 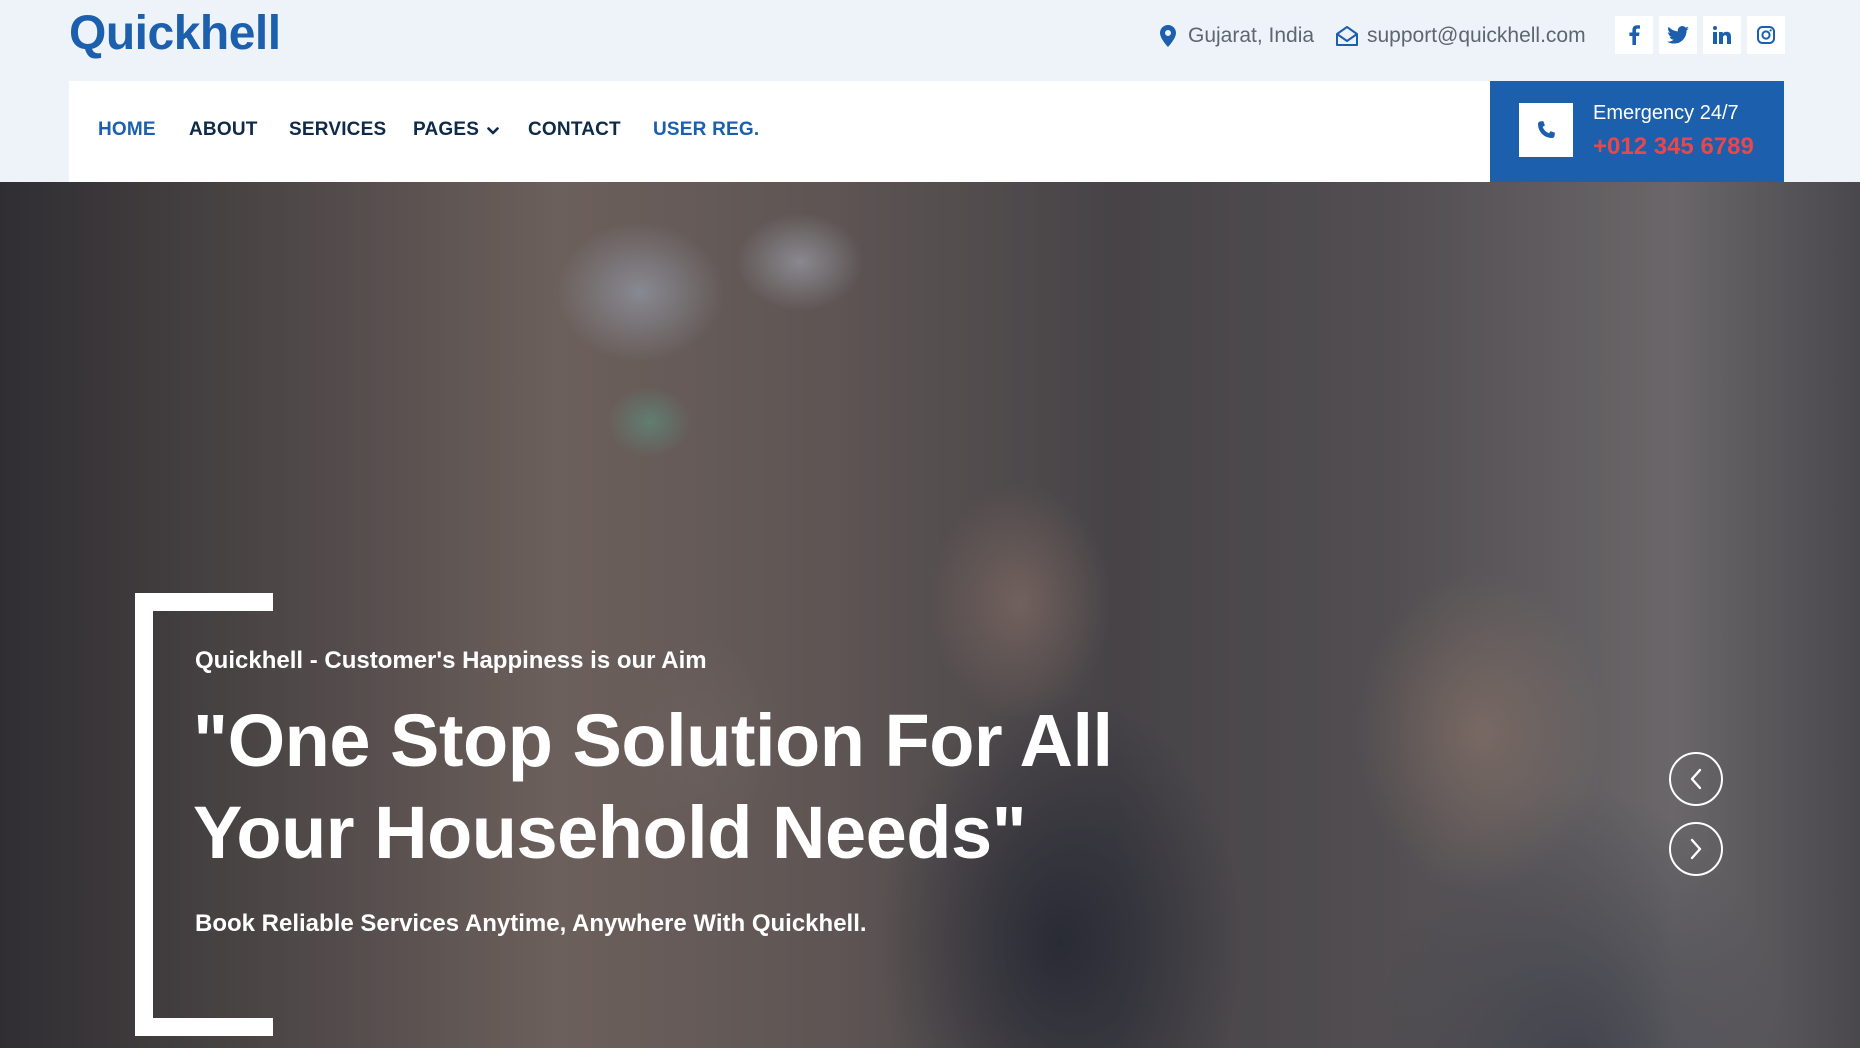 What do you see at coordinates (446, 129) in the screenshot?
I see `nav-item-pages-label: PAGES` at bounding box center [446, 129].